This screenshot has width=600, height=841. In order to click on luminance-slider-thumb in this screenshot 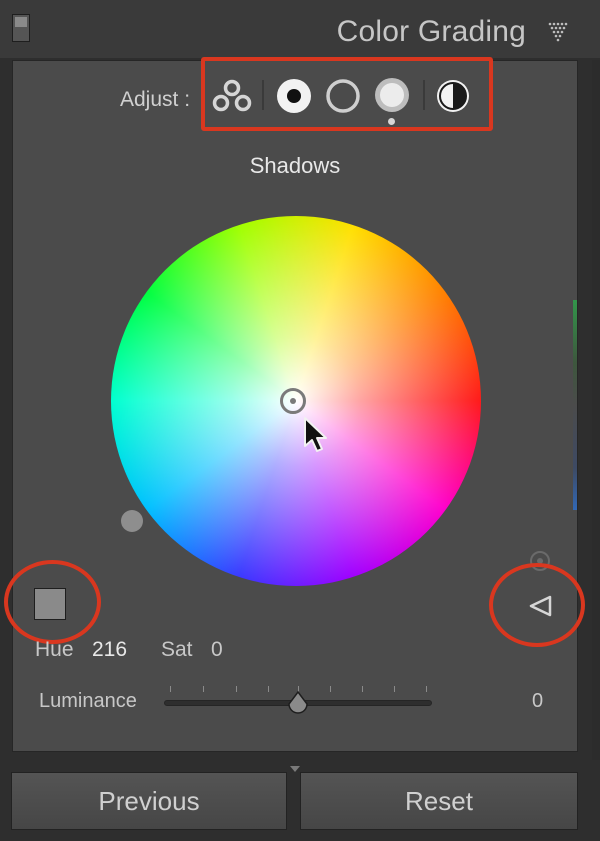, I will do `click(298, 705)`.